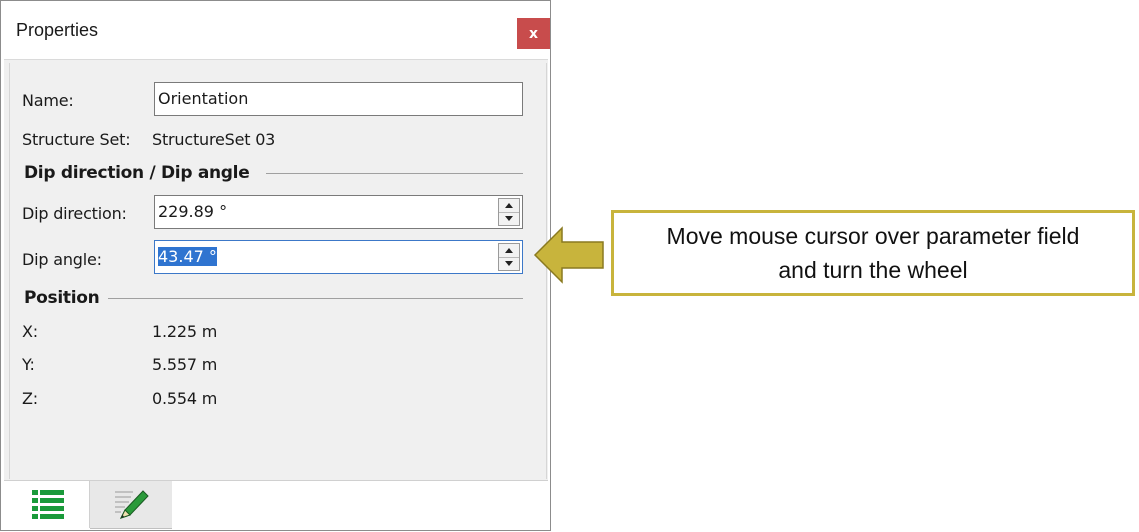  What do you see at coordinates (394, 173) in the screenshot?
I see `dip-section-divider` at bounding box center [394, 173].